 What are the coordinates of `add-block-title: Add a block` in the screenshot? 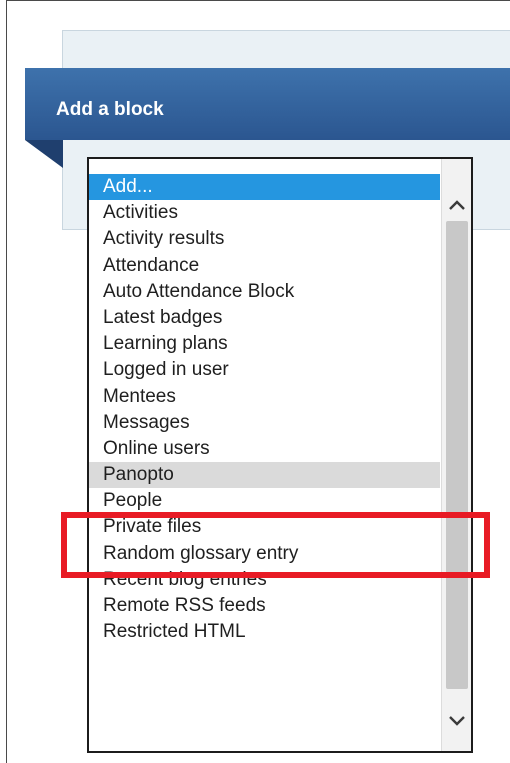 It's located at (110, 109).